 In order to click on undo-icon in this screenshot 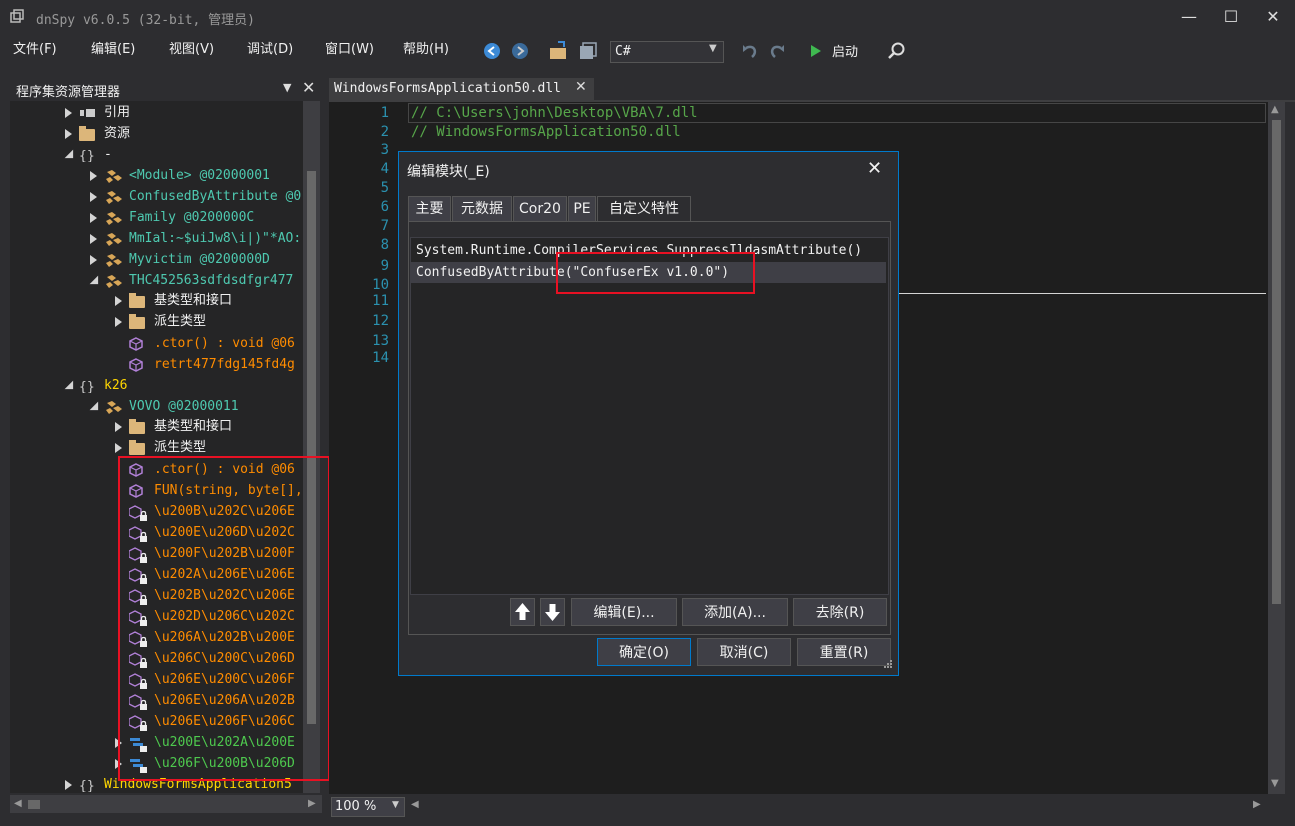, I will do `click(750, 51)`.